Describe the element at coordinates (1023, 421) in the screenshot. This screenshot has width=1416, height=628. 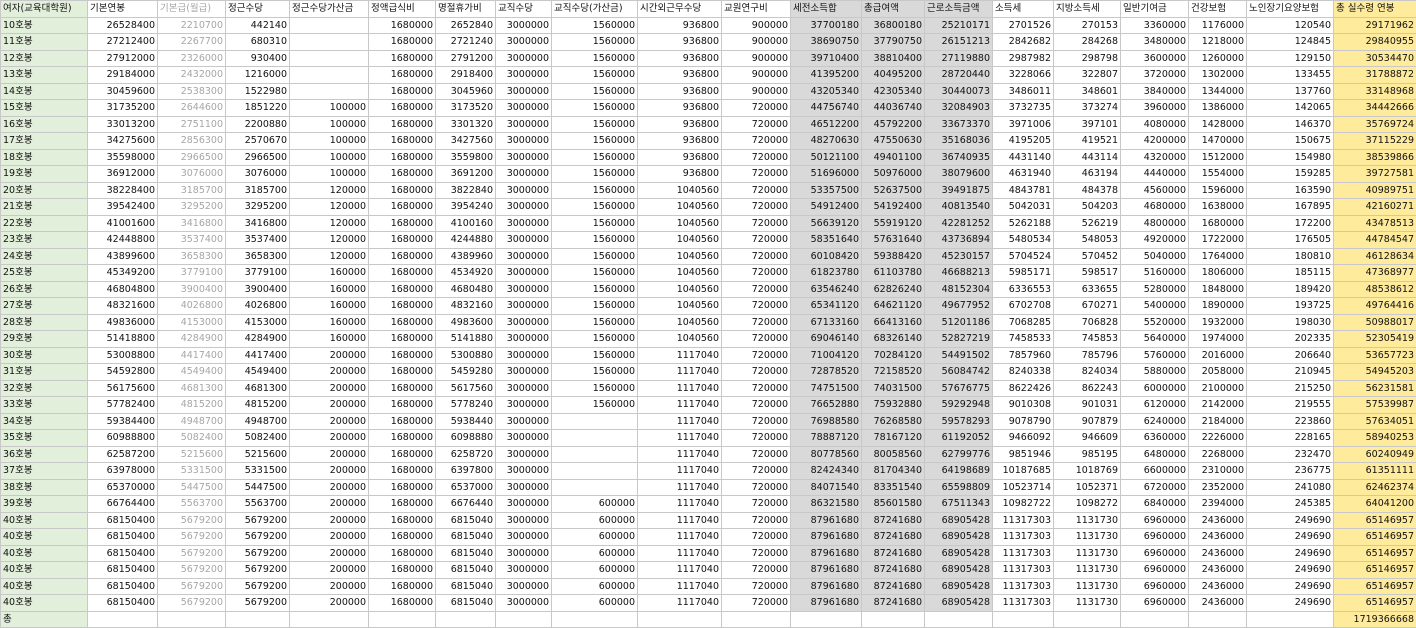
I see `data-cell: 9078790` at that location.